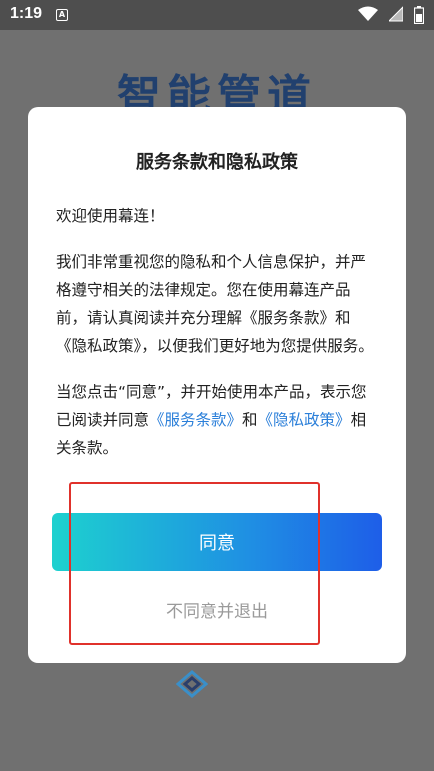 Image resolution: width=434 pixels, height=771 pixels. I want to click on terms-link: 《服务条款》, so click(195, 420).